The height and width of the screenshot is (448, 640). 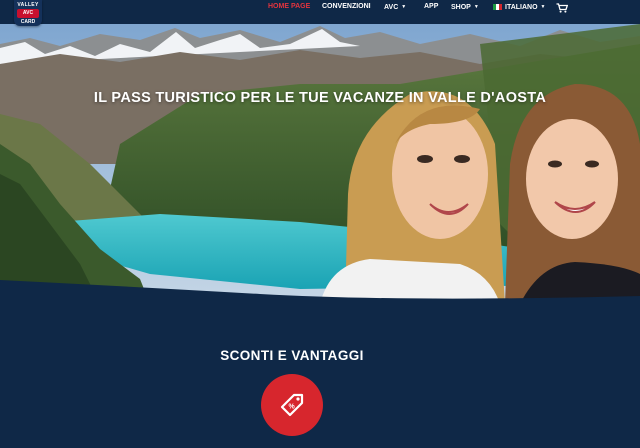 I want to click on discounts-button: %, so click(x=292, y=405).